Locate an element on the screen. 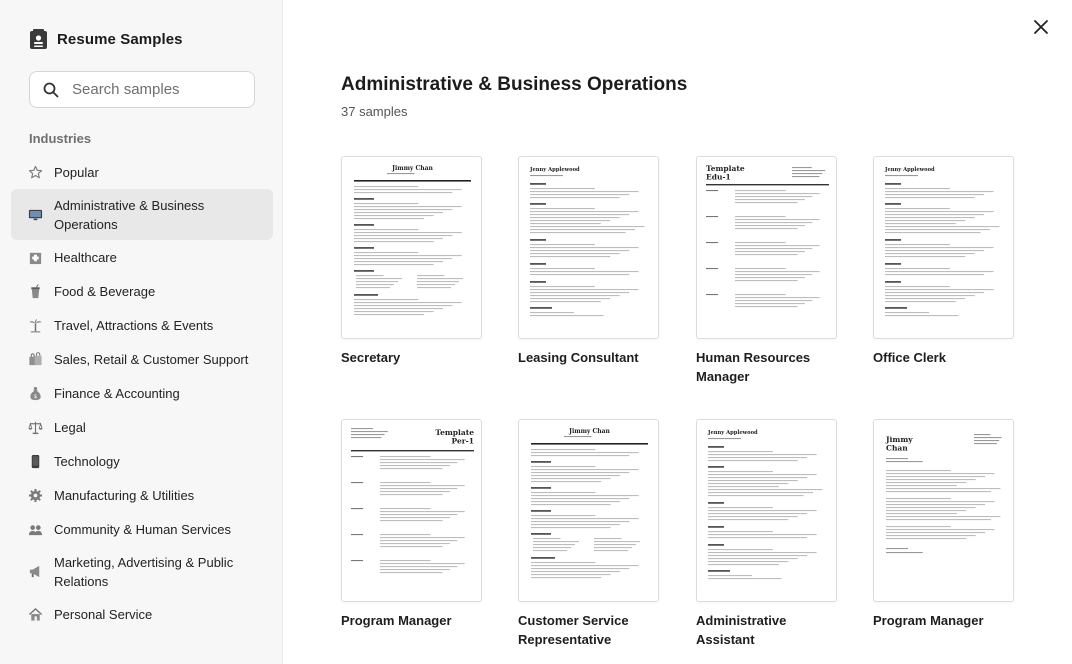  sidebar-item-label: Personal Service is located at coordinates (103, 614).